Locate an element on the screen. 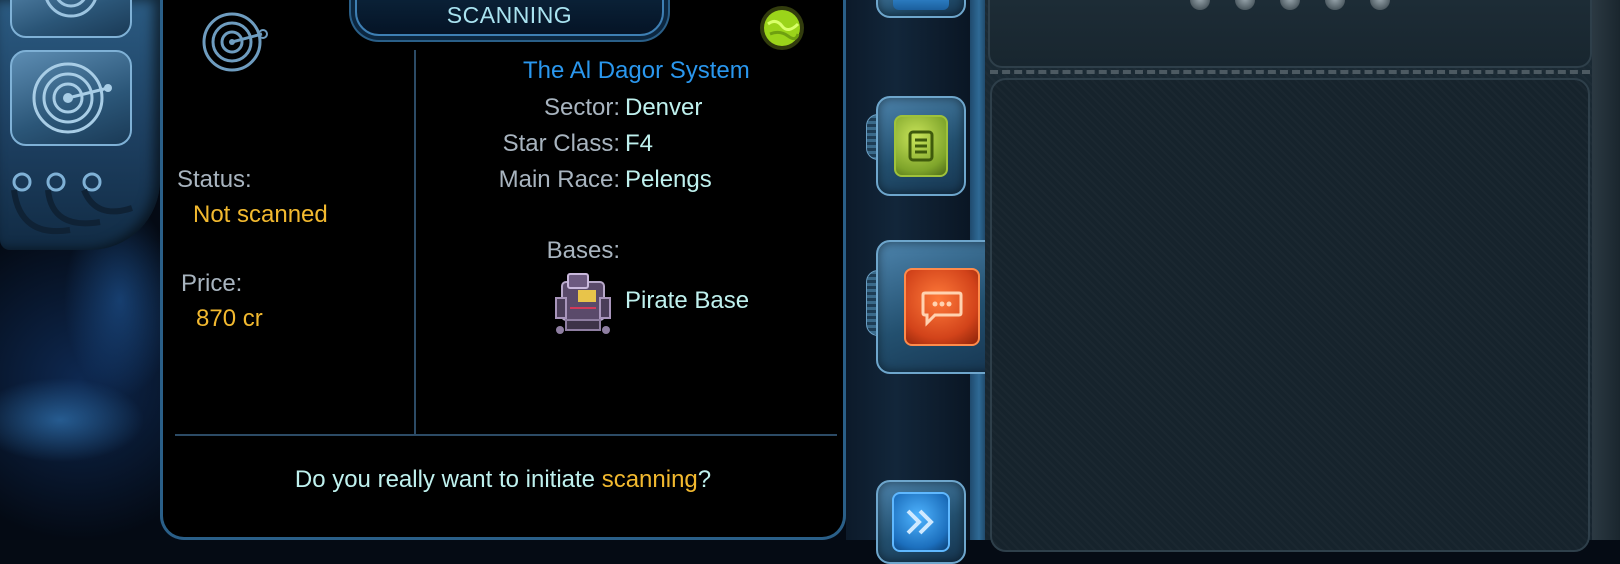 Image resolution: width=1620 pixels, height=564 pixels. chat-icon is located at coordinates (942, 309).